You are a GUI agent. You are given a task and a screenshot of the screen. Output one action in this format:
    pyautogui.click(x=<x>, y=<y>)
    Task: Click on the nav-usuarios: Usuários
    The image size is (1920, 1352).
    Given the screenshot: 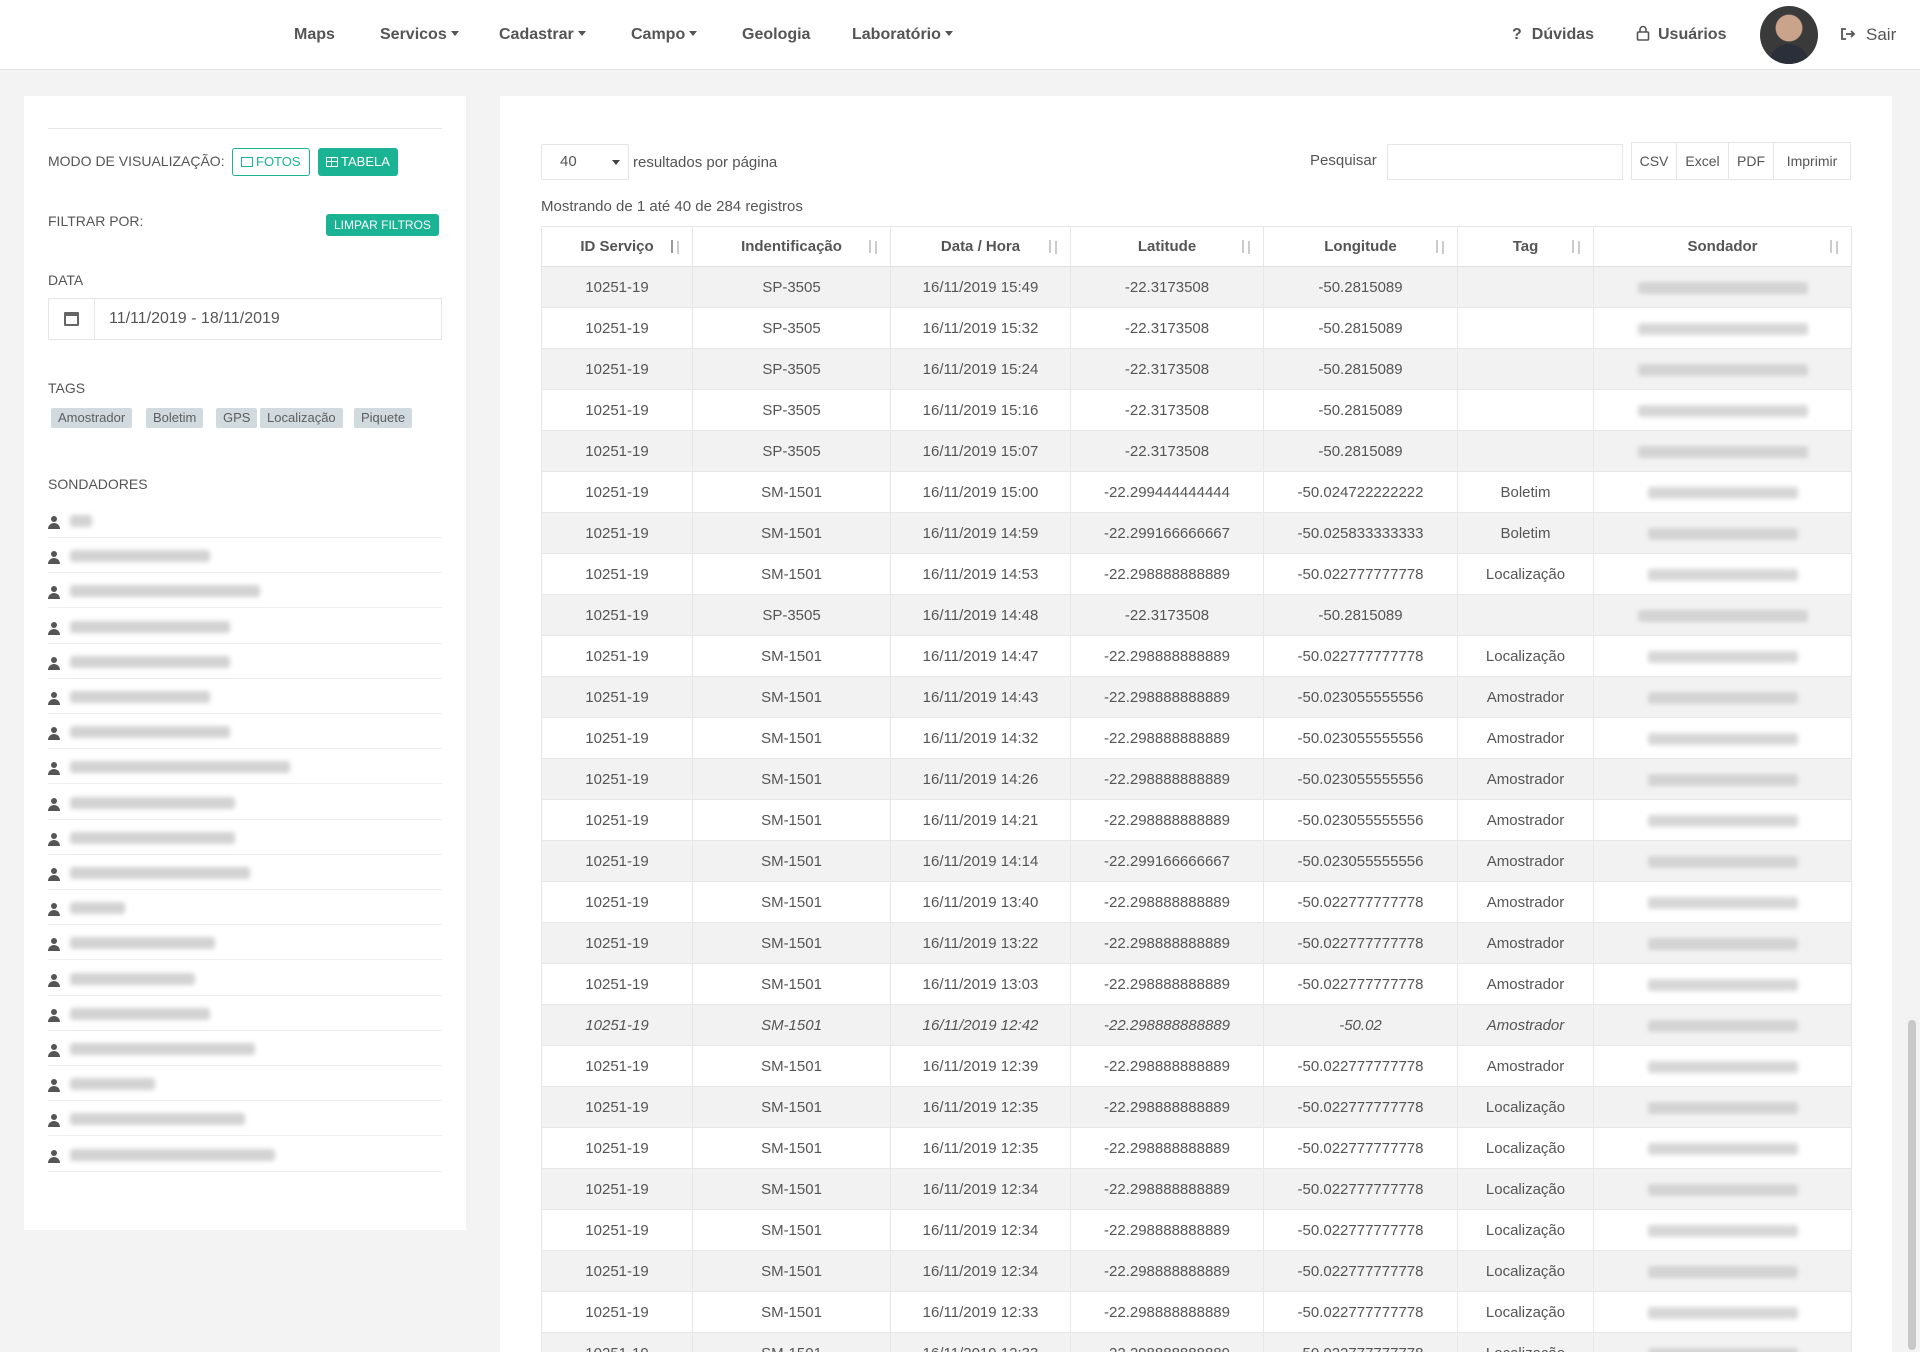 What is the action you would take?
    pyautogui.click(x=1681, y=35)
    